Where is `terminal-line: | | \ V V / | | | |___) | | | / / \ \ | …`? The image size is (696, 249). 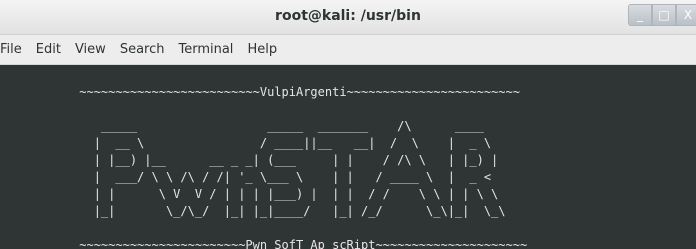 terminal-line: | | \ V V / | | | |___) | | | / / \ \ | … is located at coordinates (253, 194).